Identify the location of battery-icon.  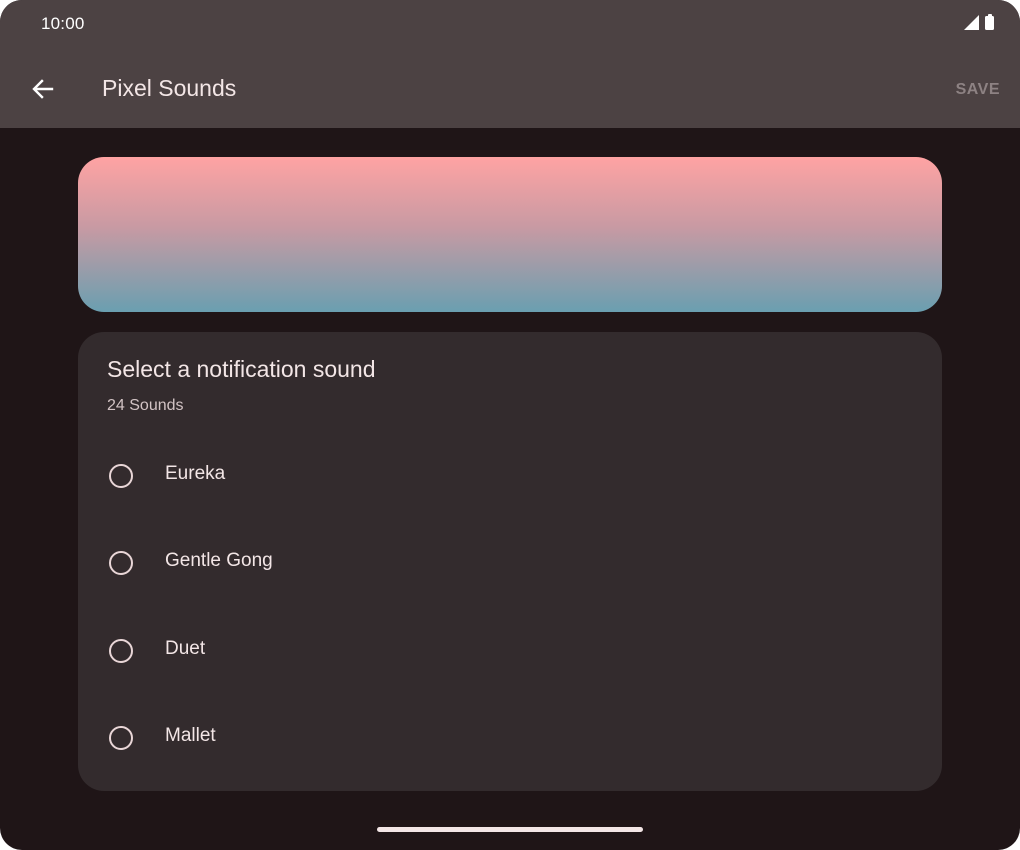
(989, 22).